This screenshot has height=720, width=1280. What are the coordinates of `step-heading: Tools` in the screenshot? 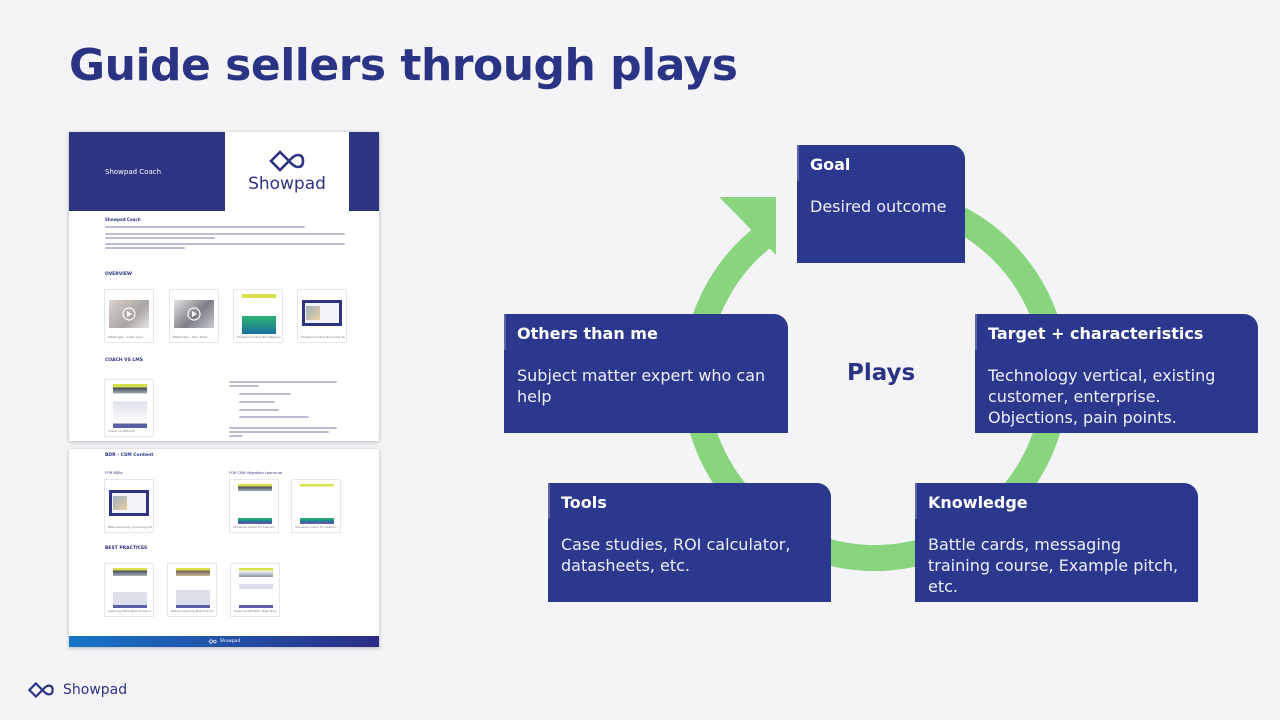 It's located at (584, 502).